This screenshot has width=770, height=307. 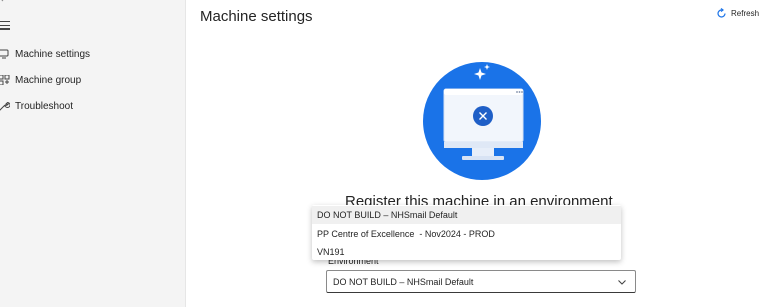 I want to click on environment-option: PP Centre of Excellence - Nov2024 - PROD, so click(x=466, y=234).